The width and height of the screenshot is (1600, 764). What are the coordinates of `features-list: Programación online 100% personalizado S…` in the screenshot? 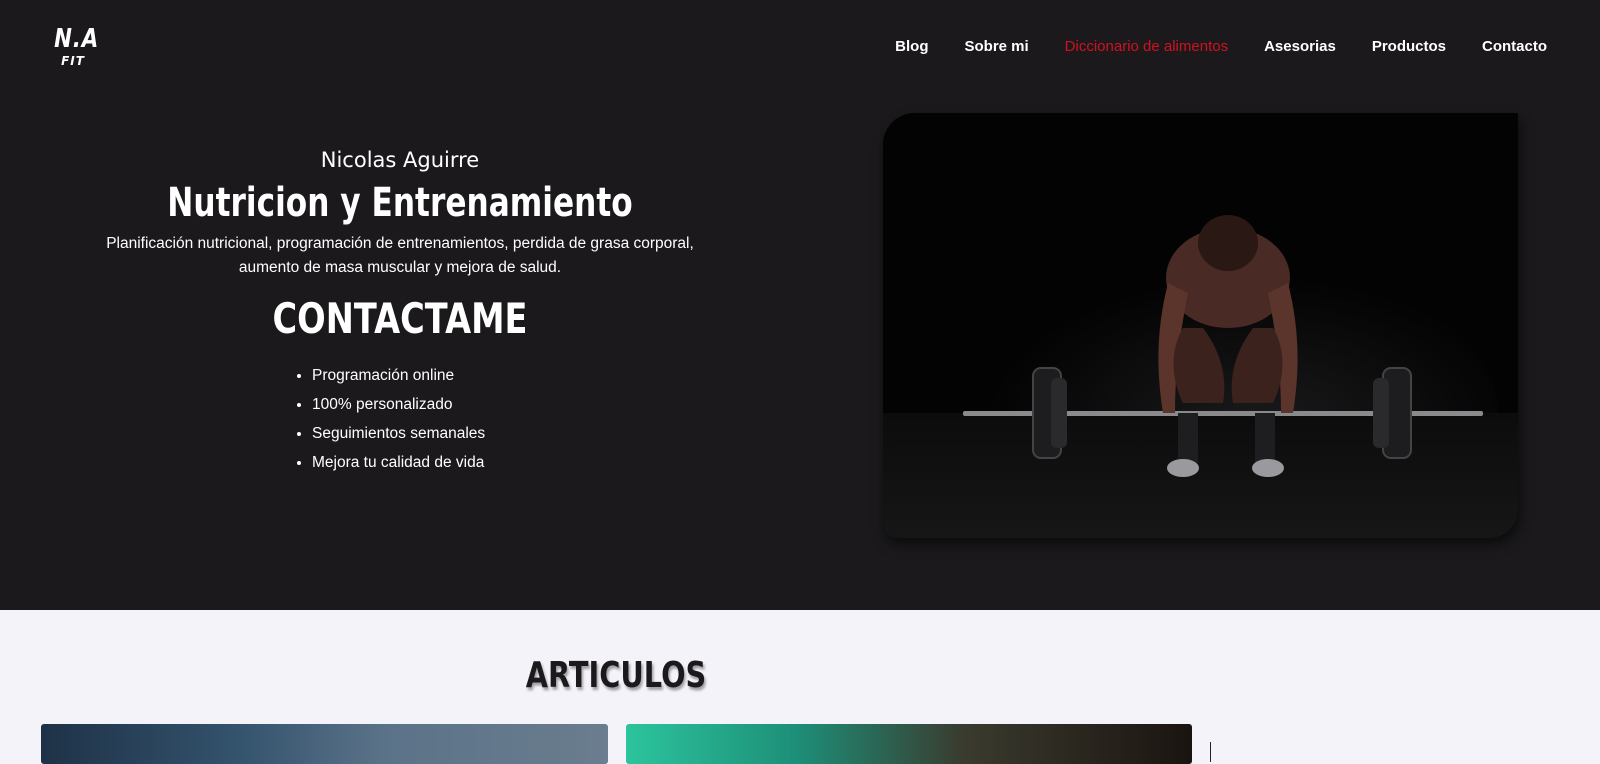 It's located at (400, 419).